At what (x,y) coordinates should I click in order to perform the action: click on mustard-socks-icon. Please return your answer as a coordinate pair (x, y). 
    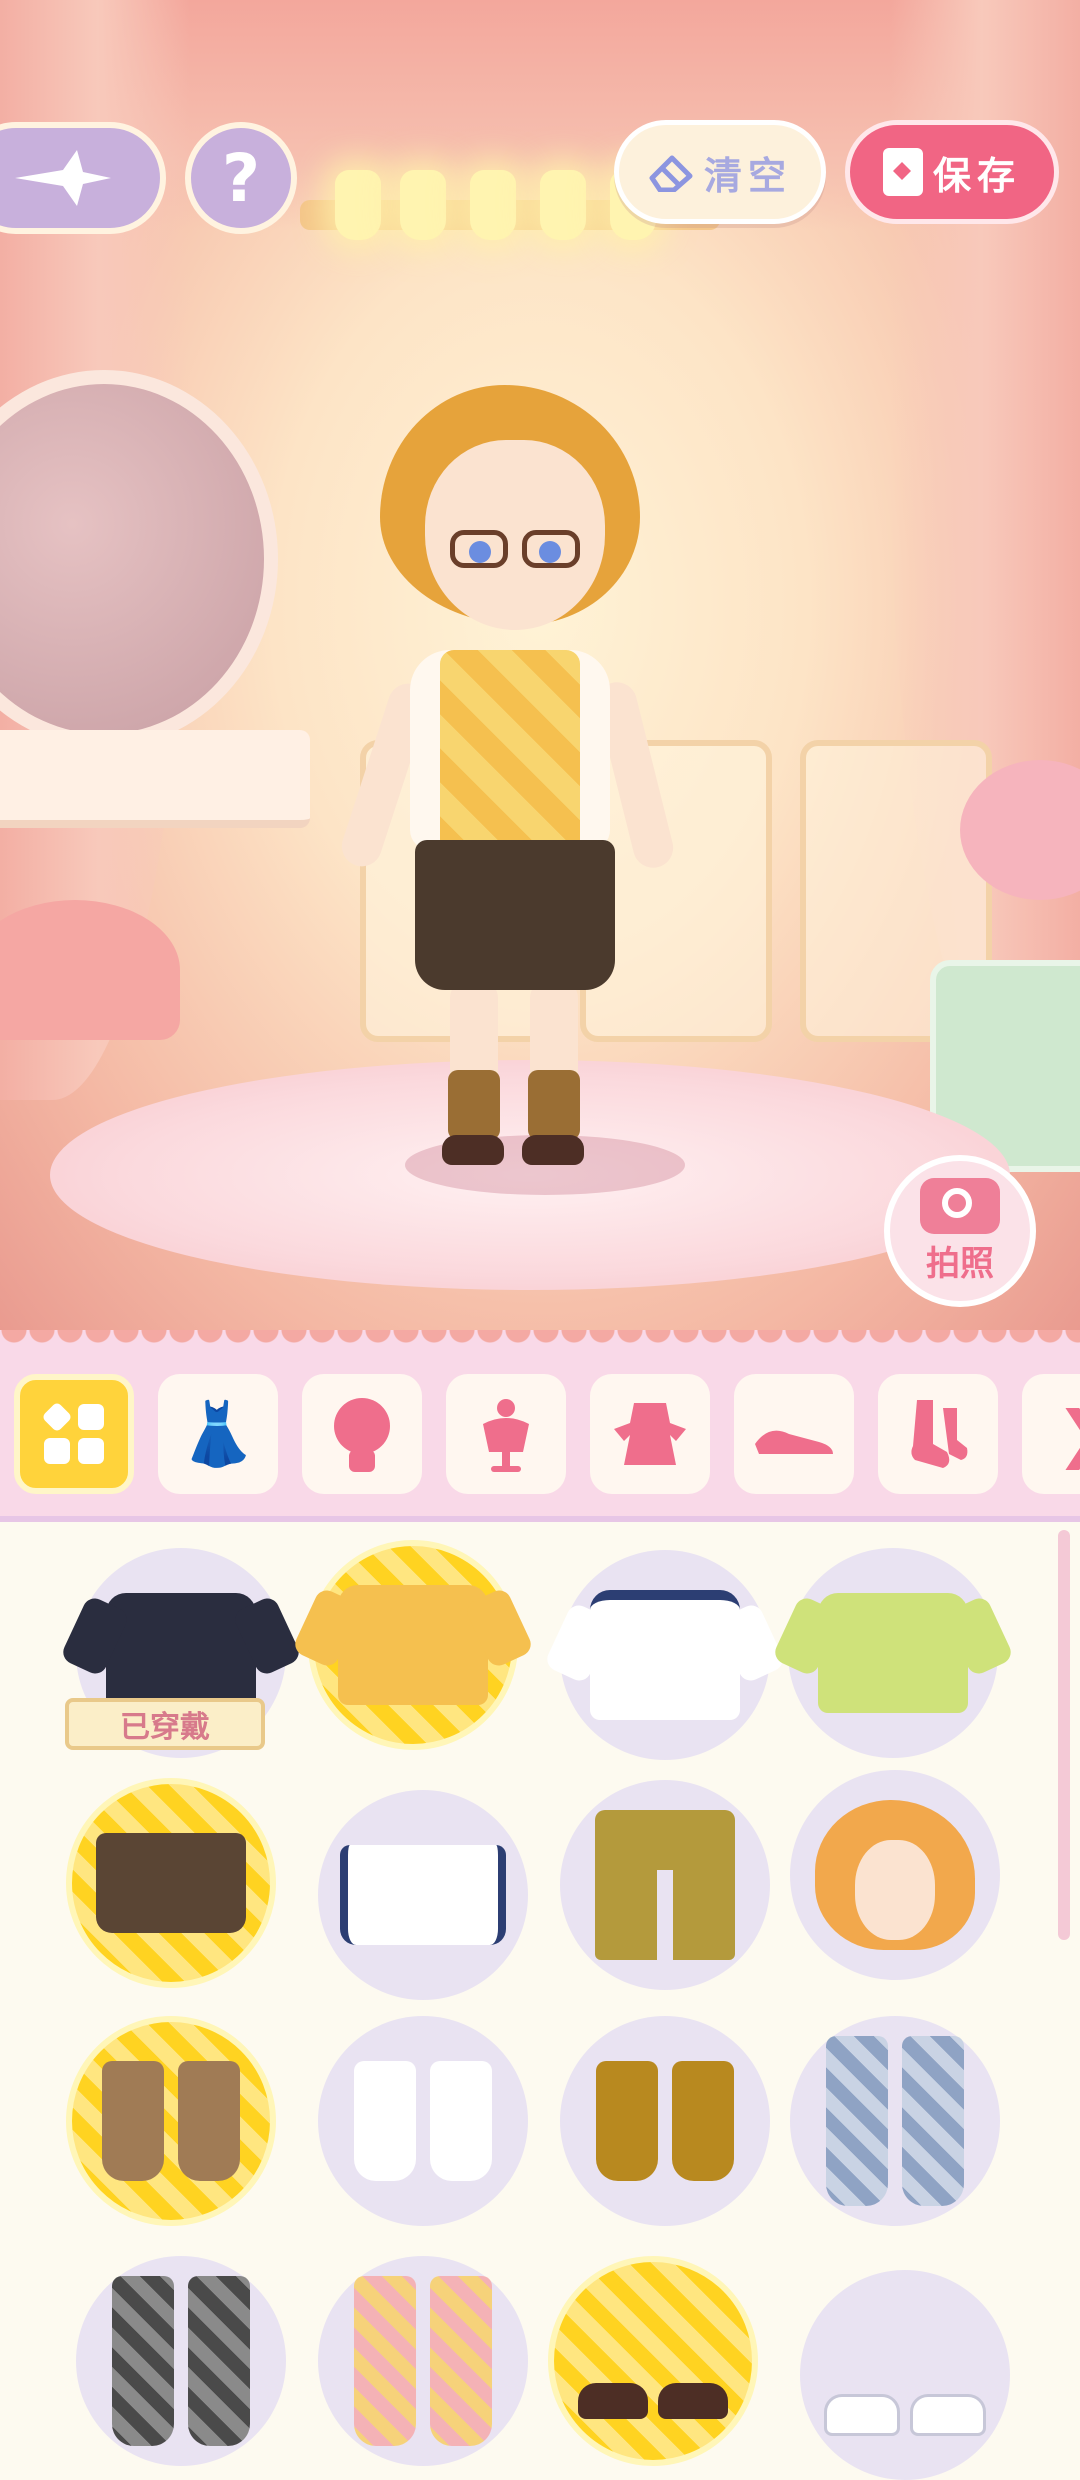
    Looking at the image, I should click on (665, 2121).